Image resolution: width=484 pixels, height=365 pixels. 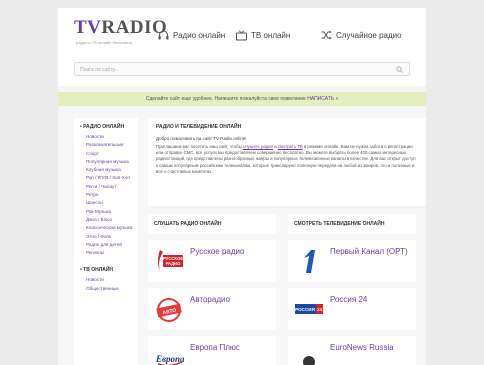 What do you see at coordinates (320, 309) in the screenshot?
I see `svg-text: 24` at bounding box center [320, 309].